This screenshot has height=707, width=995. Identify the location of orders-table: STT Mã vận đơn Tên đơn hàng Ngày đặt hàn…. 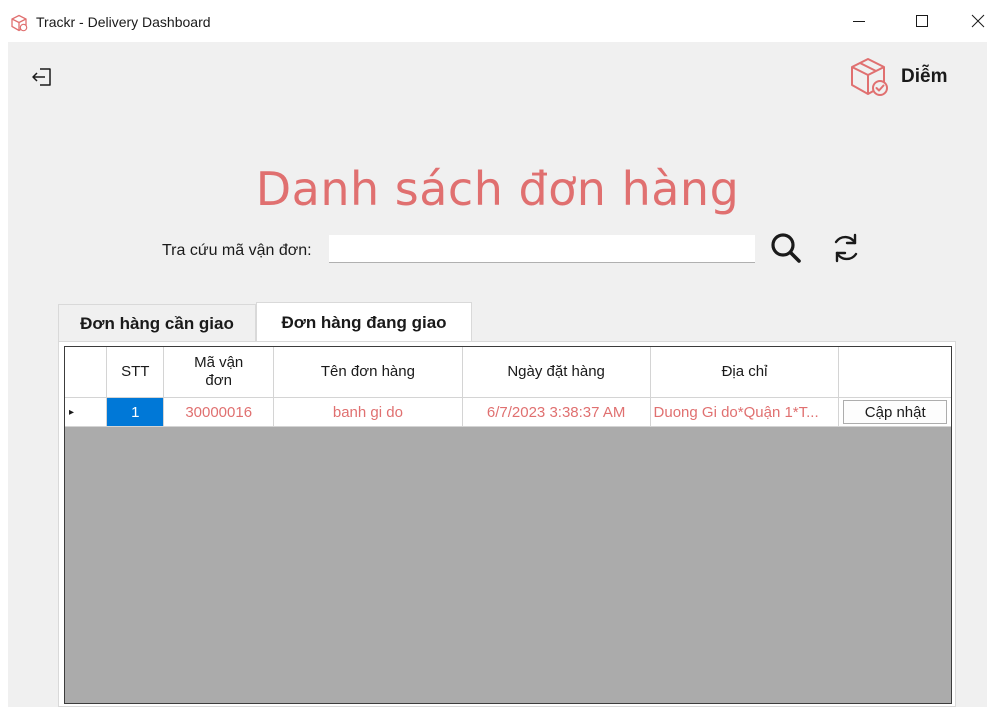
(508, 387).